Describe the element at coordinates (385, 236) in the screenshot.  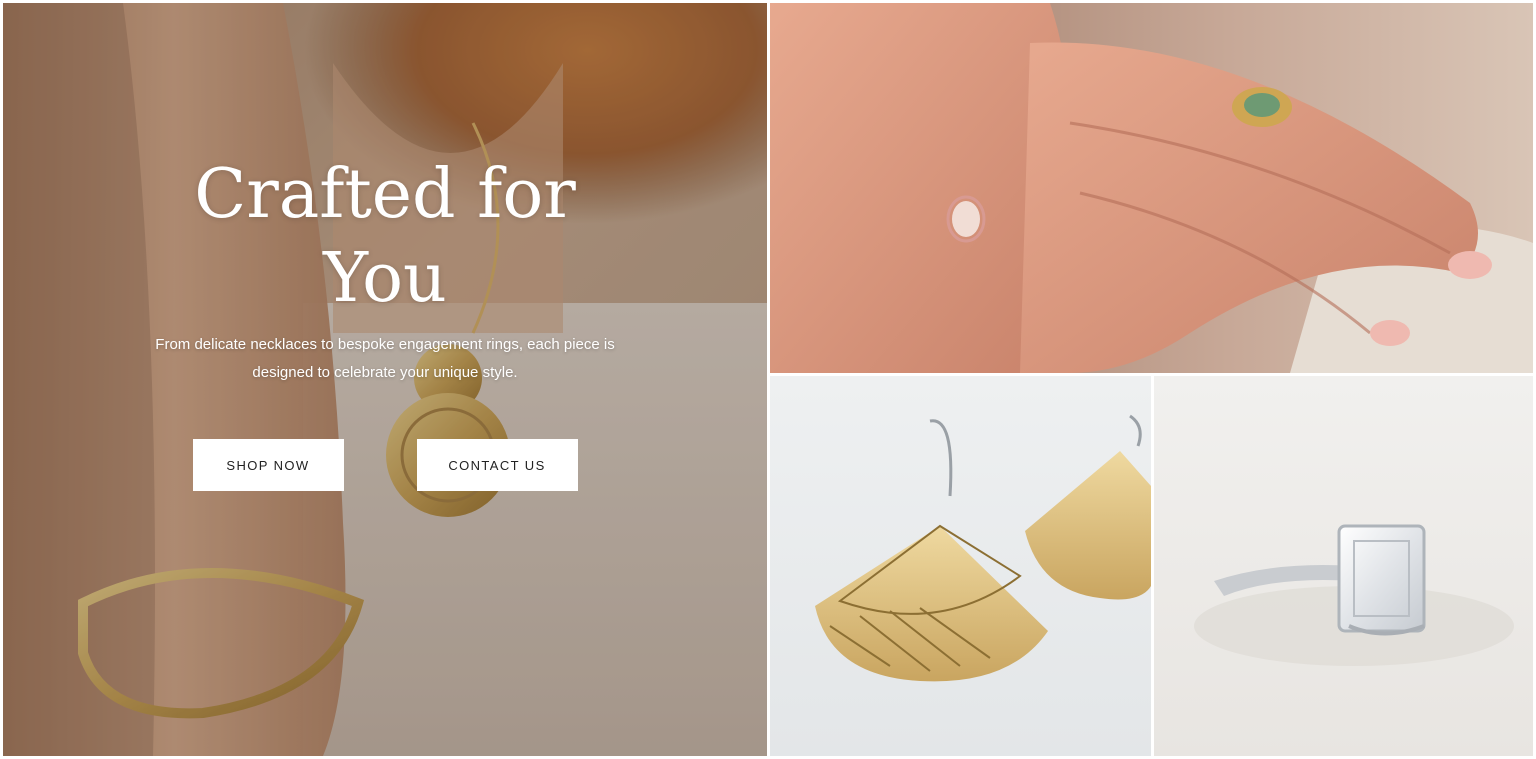
I see `hero-title: Crafted for You` at that location.